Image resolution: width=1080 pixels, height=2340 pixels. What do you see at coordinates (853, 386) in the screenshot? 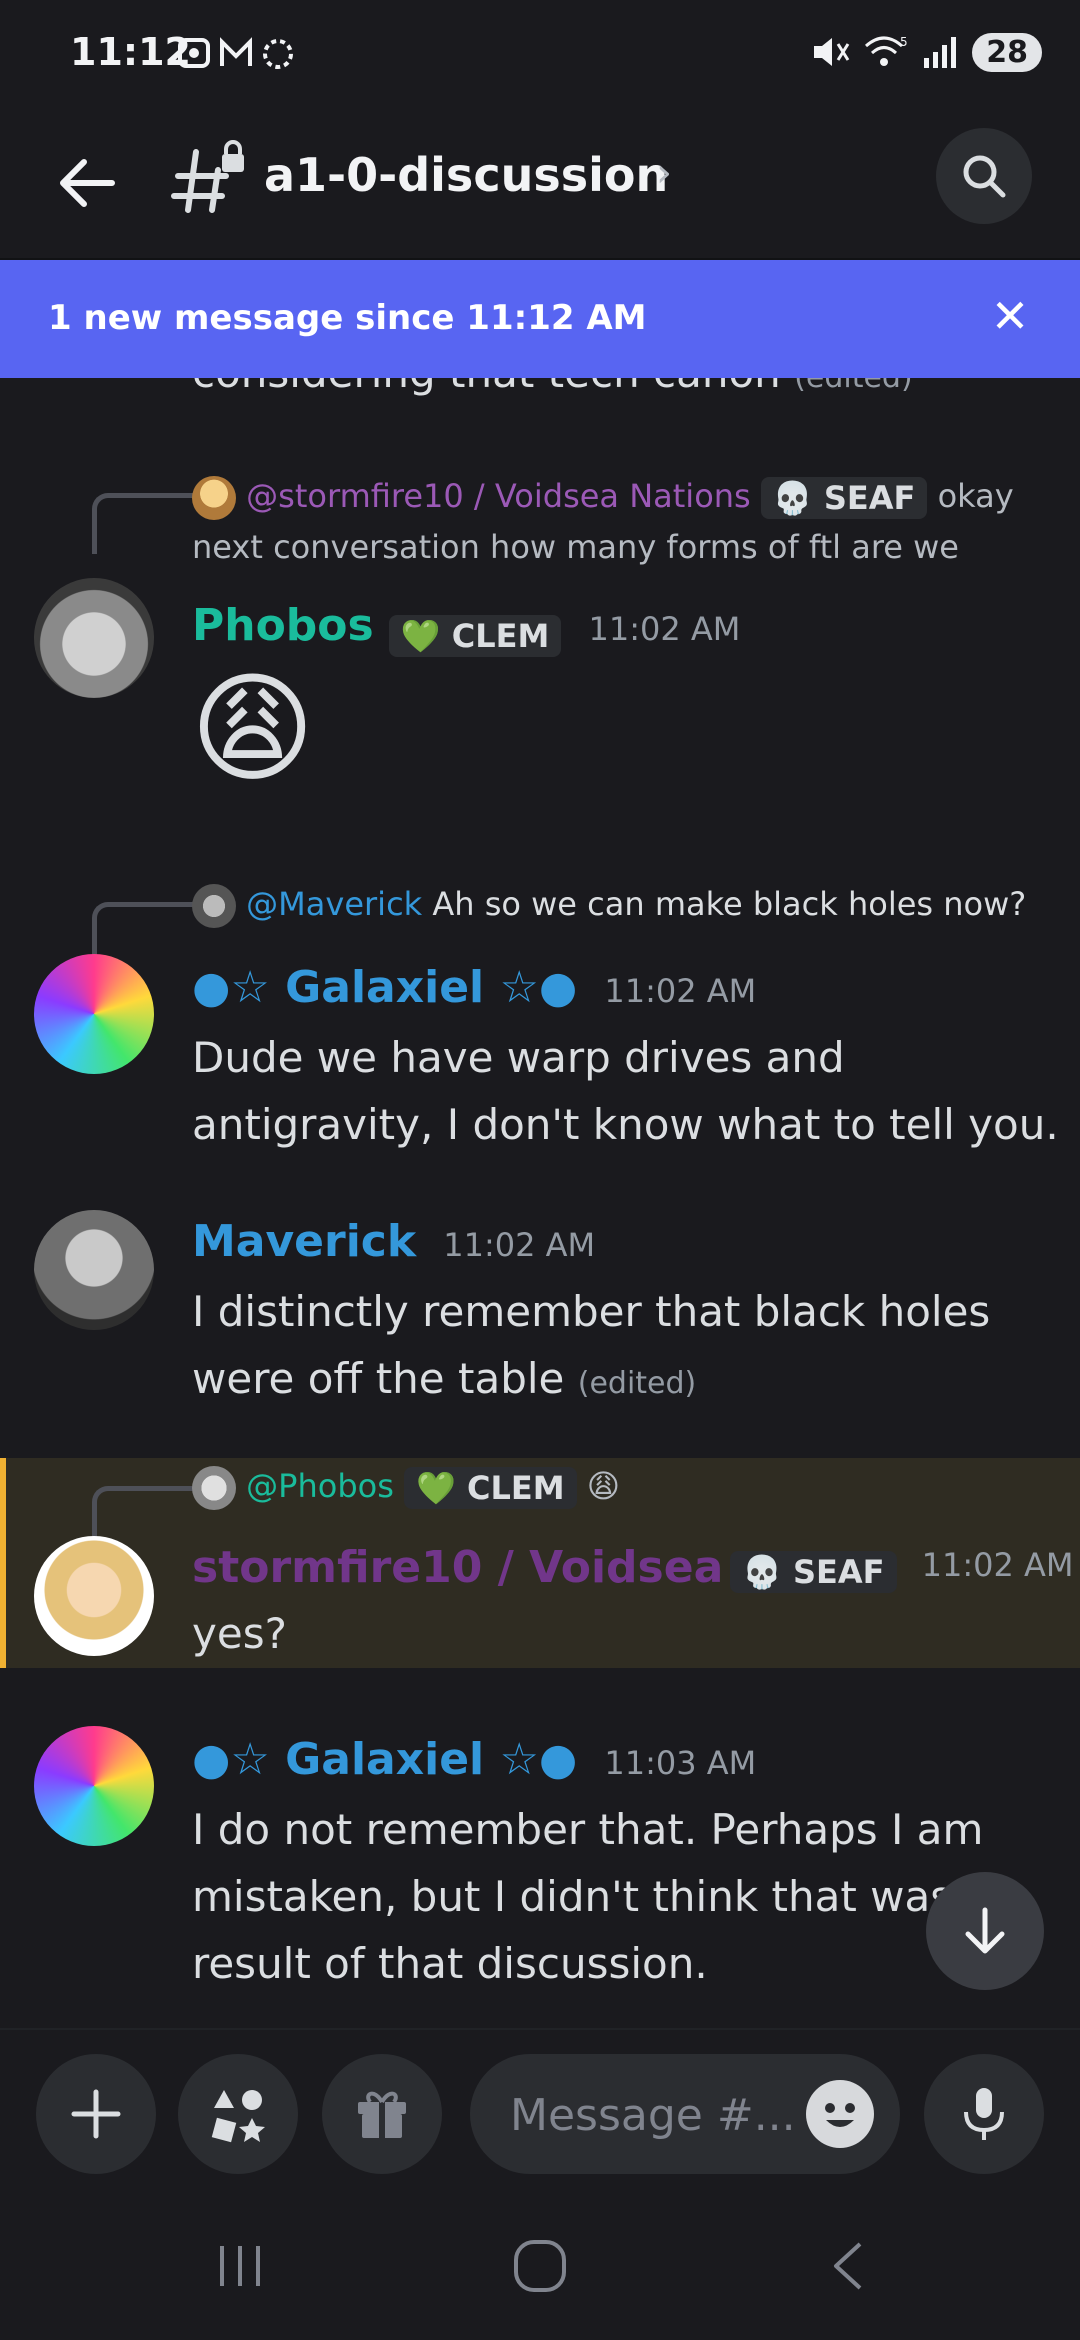
I see `edited-label: (edited)` at bounding box center [853, 386].